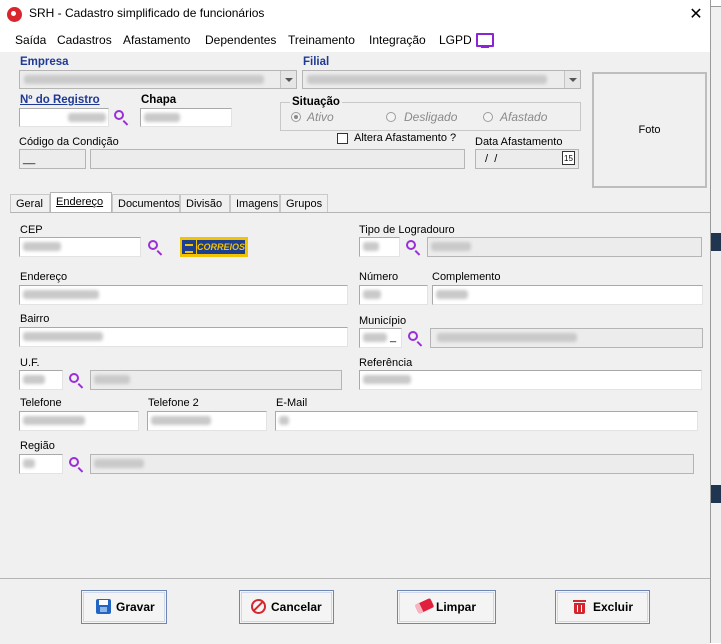 This screenshot has height=644, width=721. Describe the element at coordinates (255, 203) in the screenshot. I see `tab-imagens: Imagens` at that location.